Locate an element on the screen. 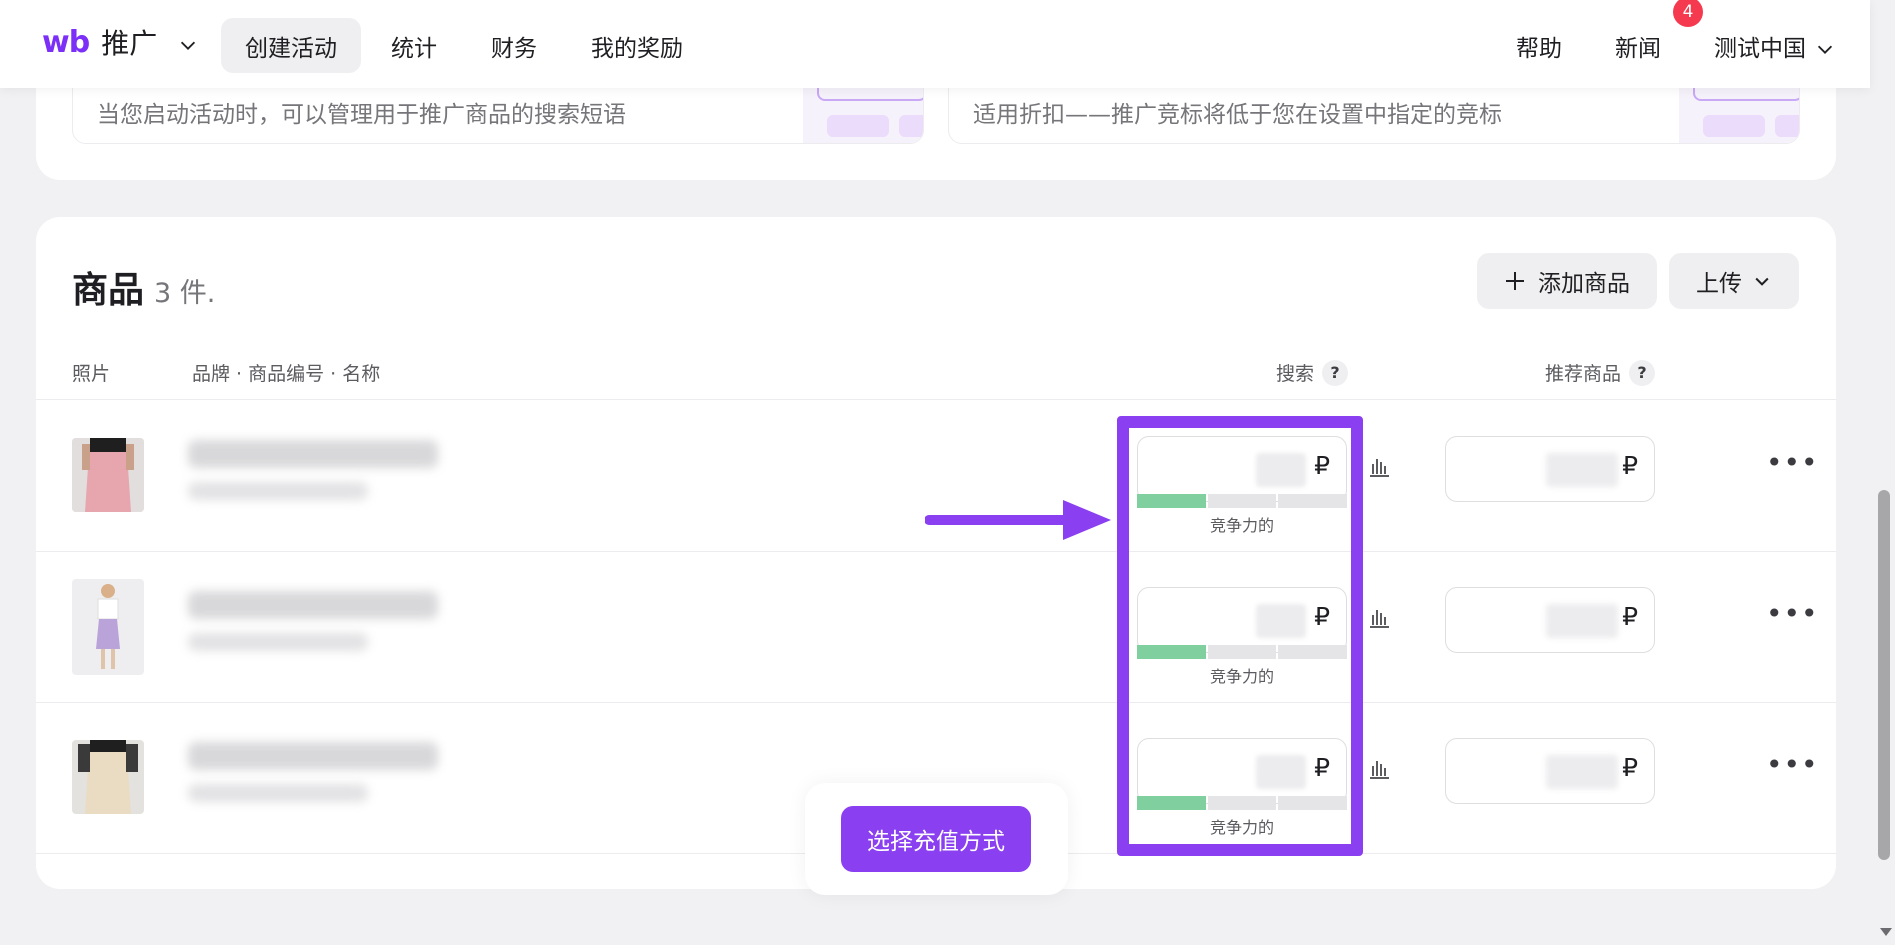 The image size is (1895, 945). page-title: 商品 is located at coordinates (108, 290).